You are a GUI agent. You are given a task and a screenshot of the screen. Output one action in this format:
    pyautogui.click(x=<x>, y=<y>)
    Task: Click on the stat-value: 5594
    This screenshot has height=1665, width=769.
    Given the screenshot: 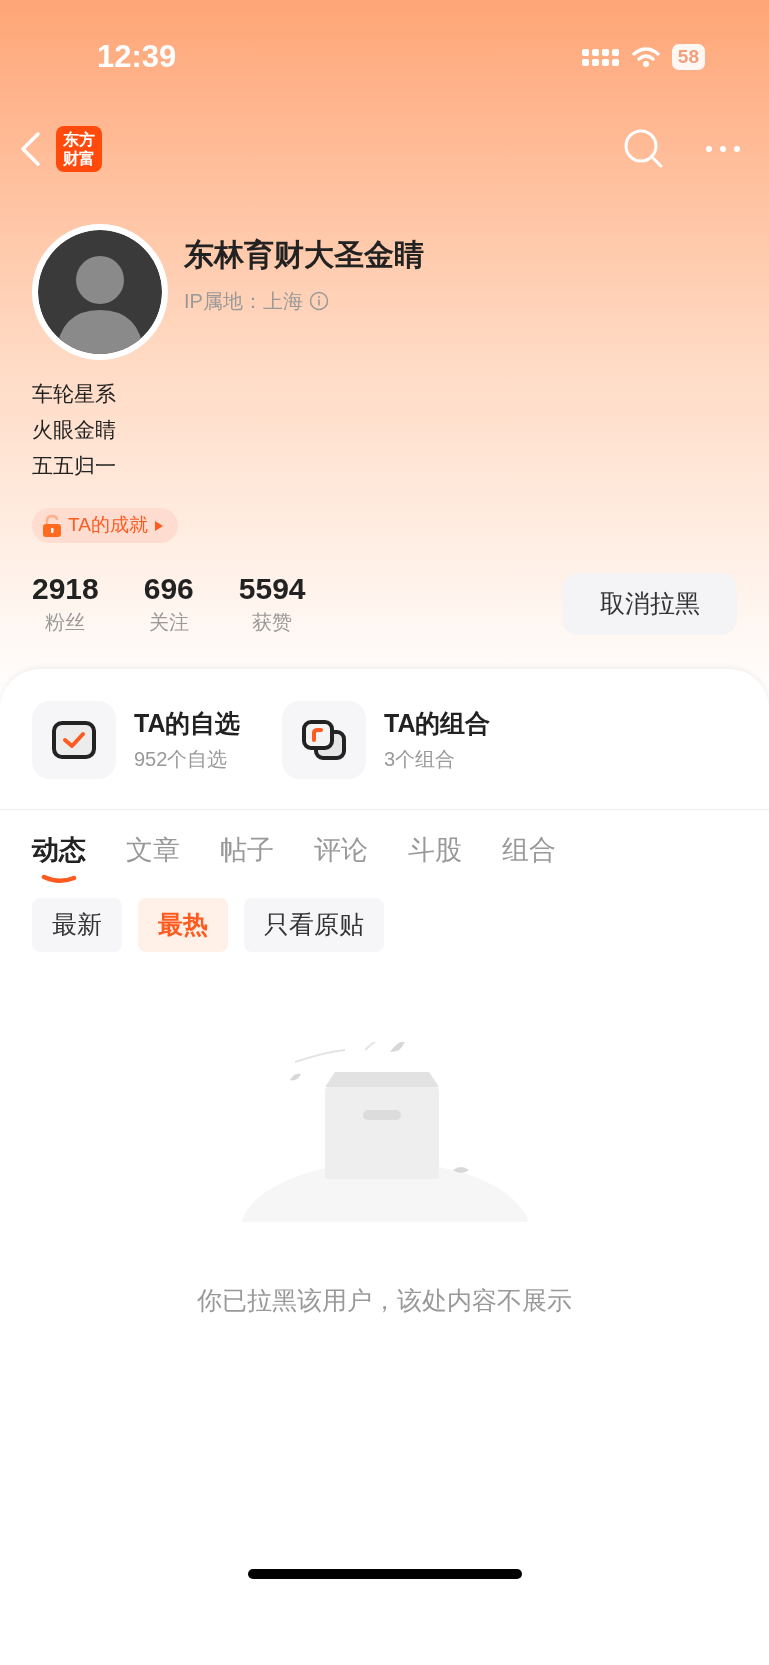 What is the action you would take?
    pyautogui.click(x=272, y=589)
    